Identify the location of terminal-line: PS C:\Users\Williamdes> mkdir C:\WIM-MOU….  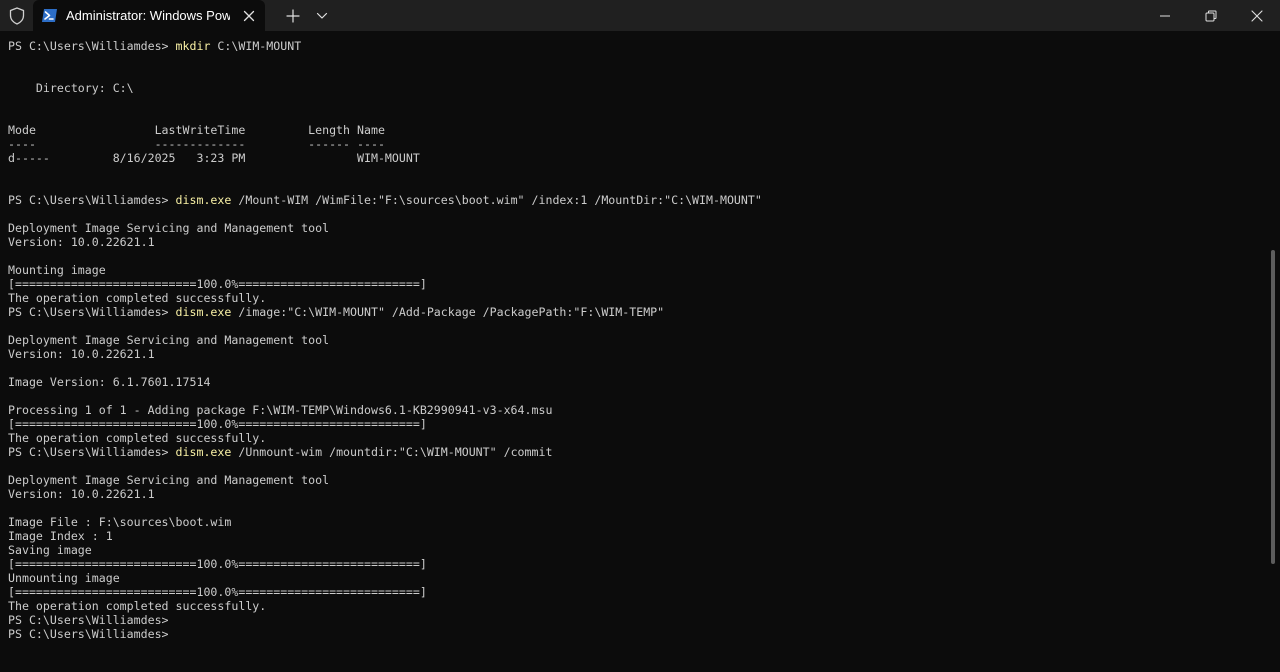
(385, 46).